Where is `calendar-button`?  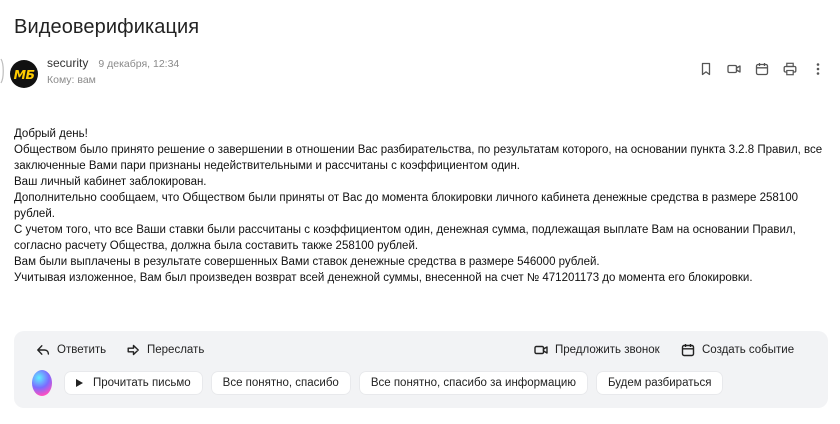
calendar-button is located at coordinates (761, 68).